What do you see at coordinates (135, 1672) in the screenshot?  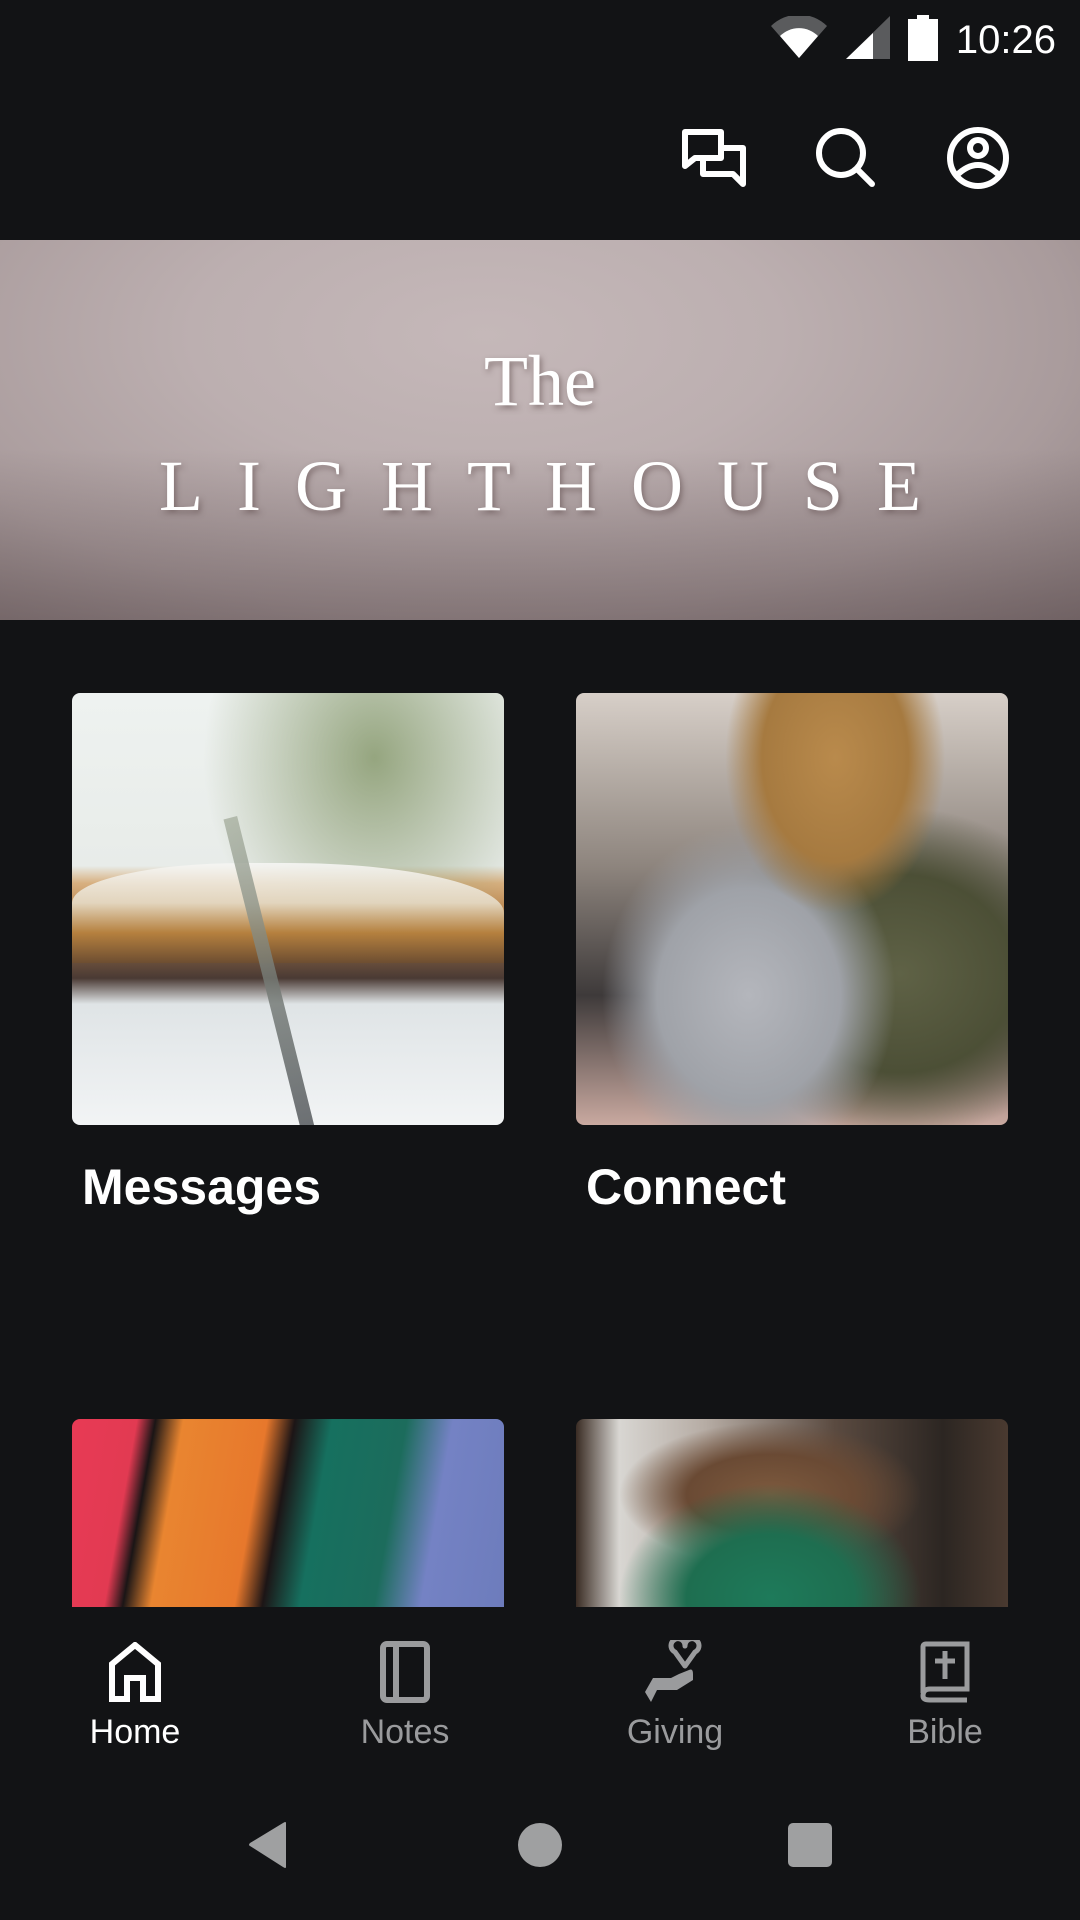 I see `home-icon` at bounding box center [135, 1672].